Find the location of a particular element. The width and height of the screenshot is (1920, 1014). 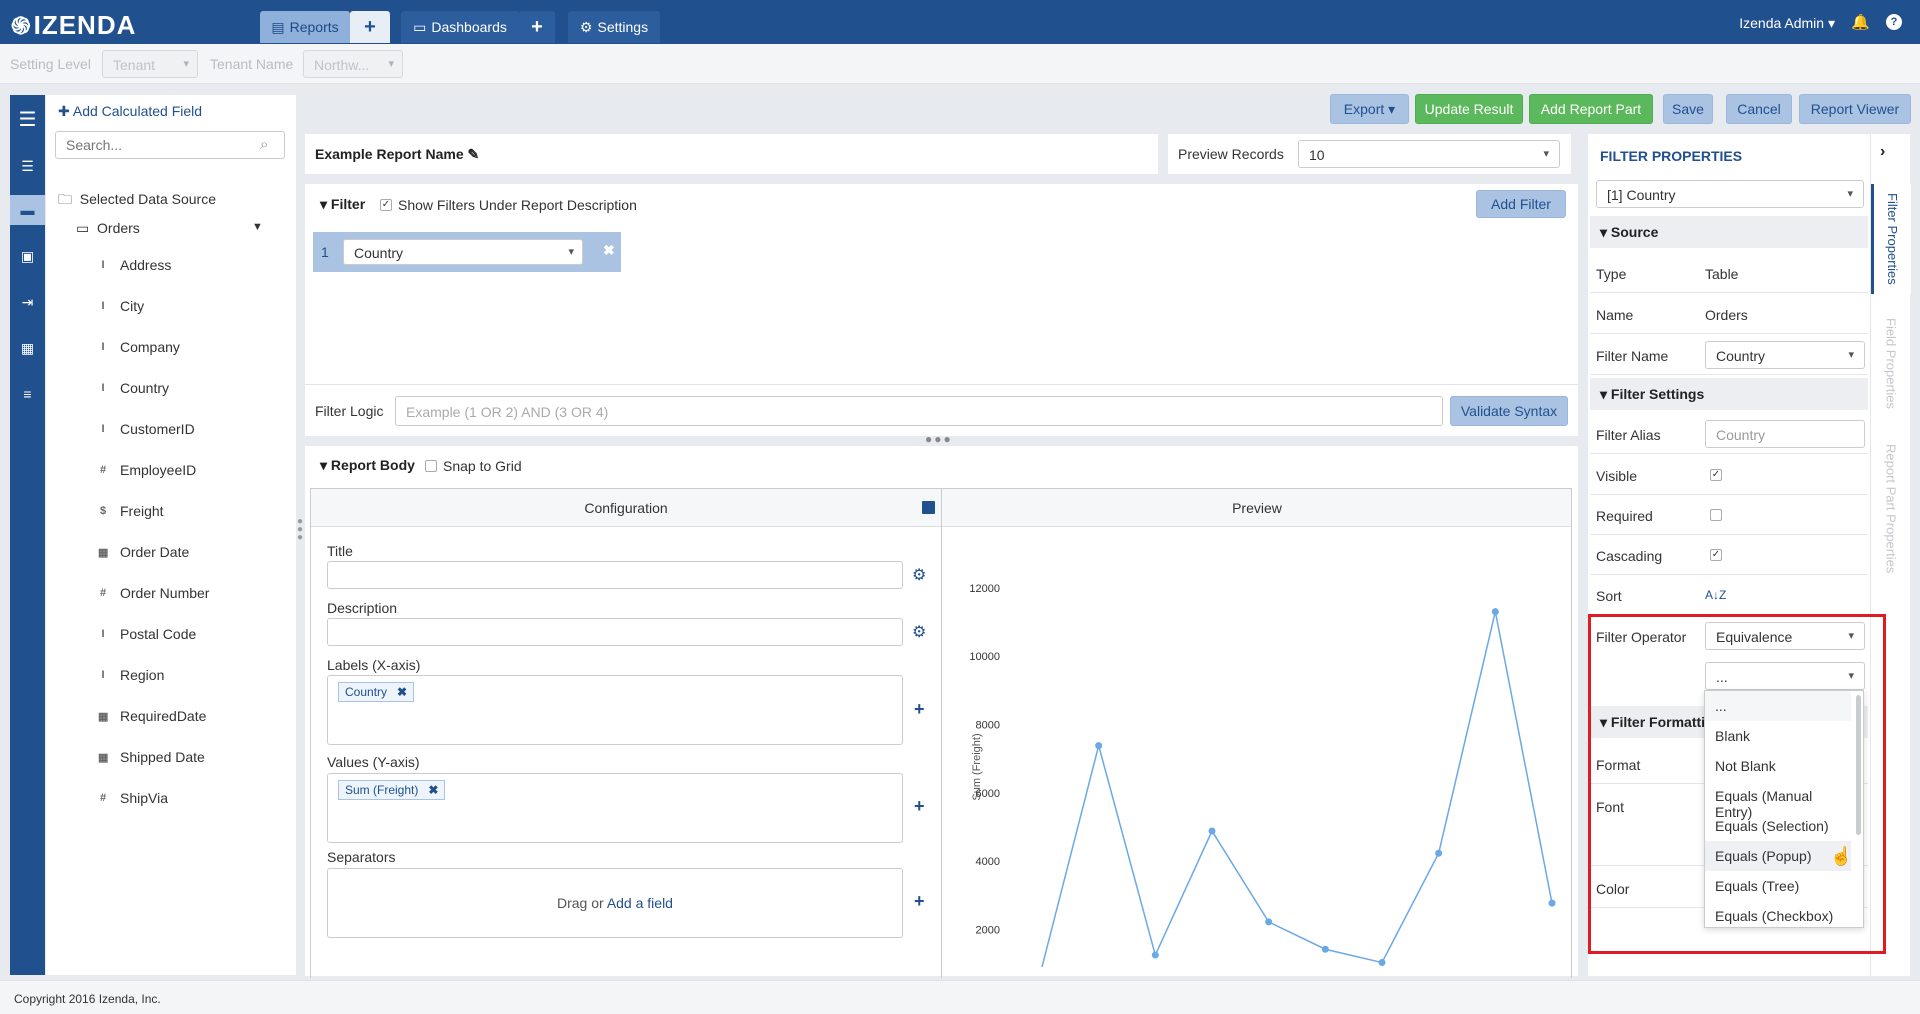

field-item: I Country is located at coordinates (133, 388).